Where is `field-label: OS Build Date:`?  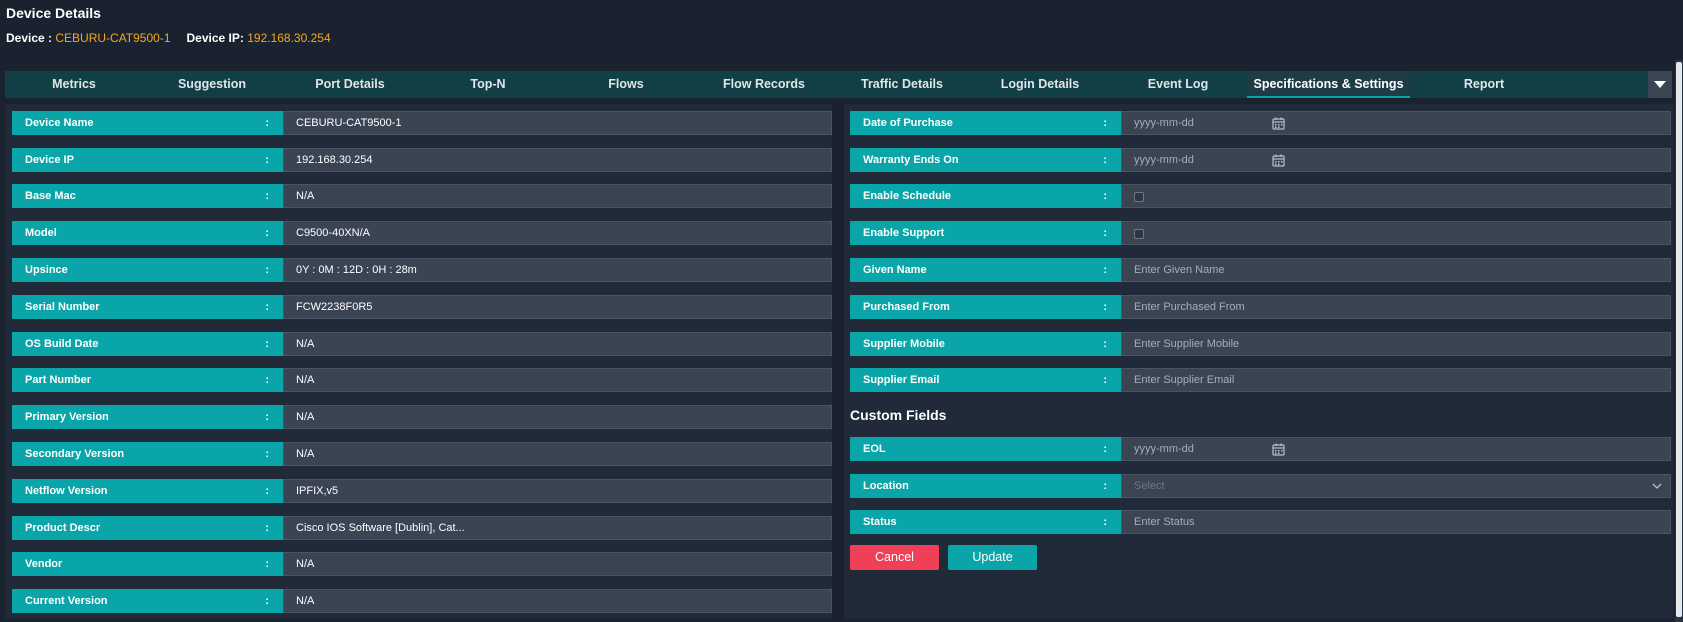 field-label: OS Build Date: is located at coordinates (147, 344).